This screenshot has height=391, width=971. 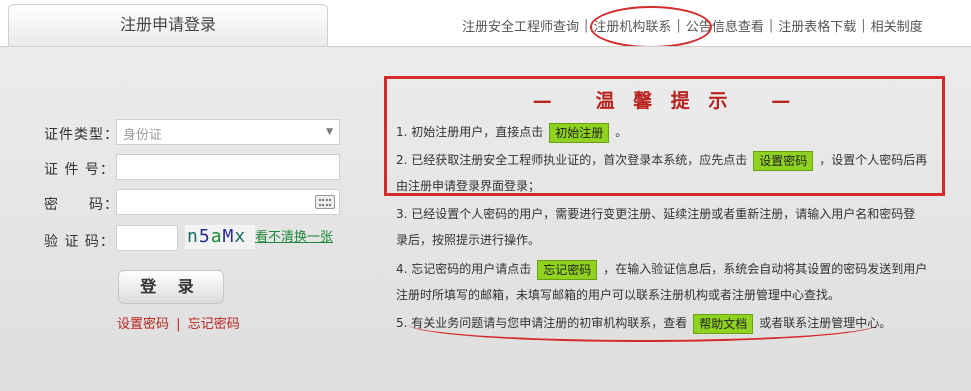 I want to click on id-number-input, so click(x=228, y=167).